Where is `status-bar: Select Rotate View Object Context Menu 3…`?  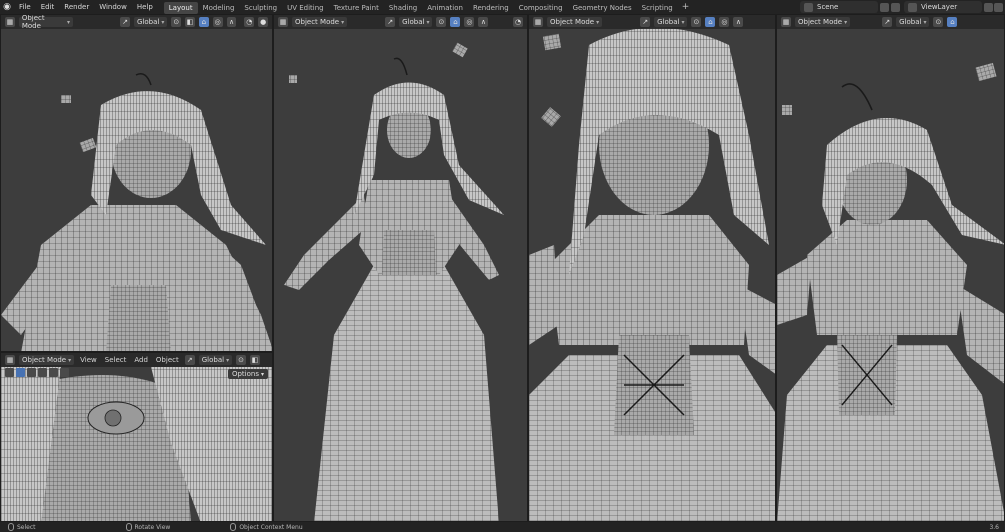
status-bar: Select Rotate View Object Context Menu 3… is located at coordinates (502, 527).